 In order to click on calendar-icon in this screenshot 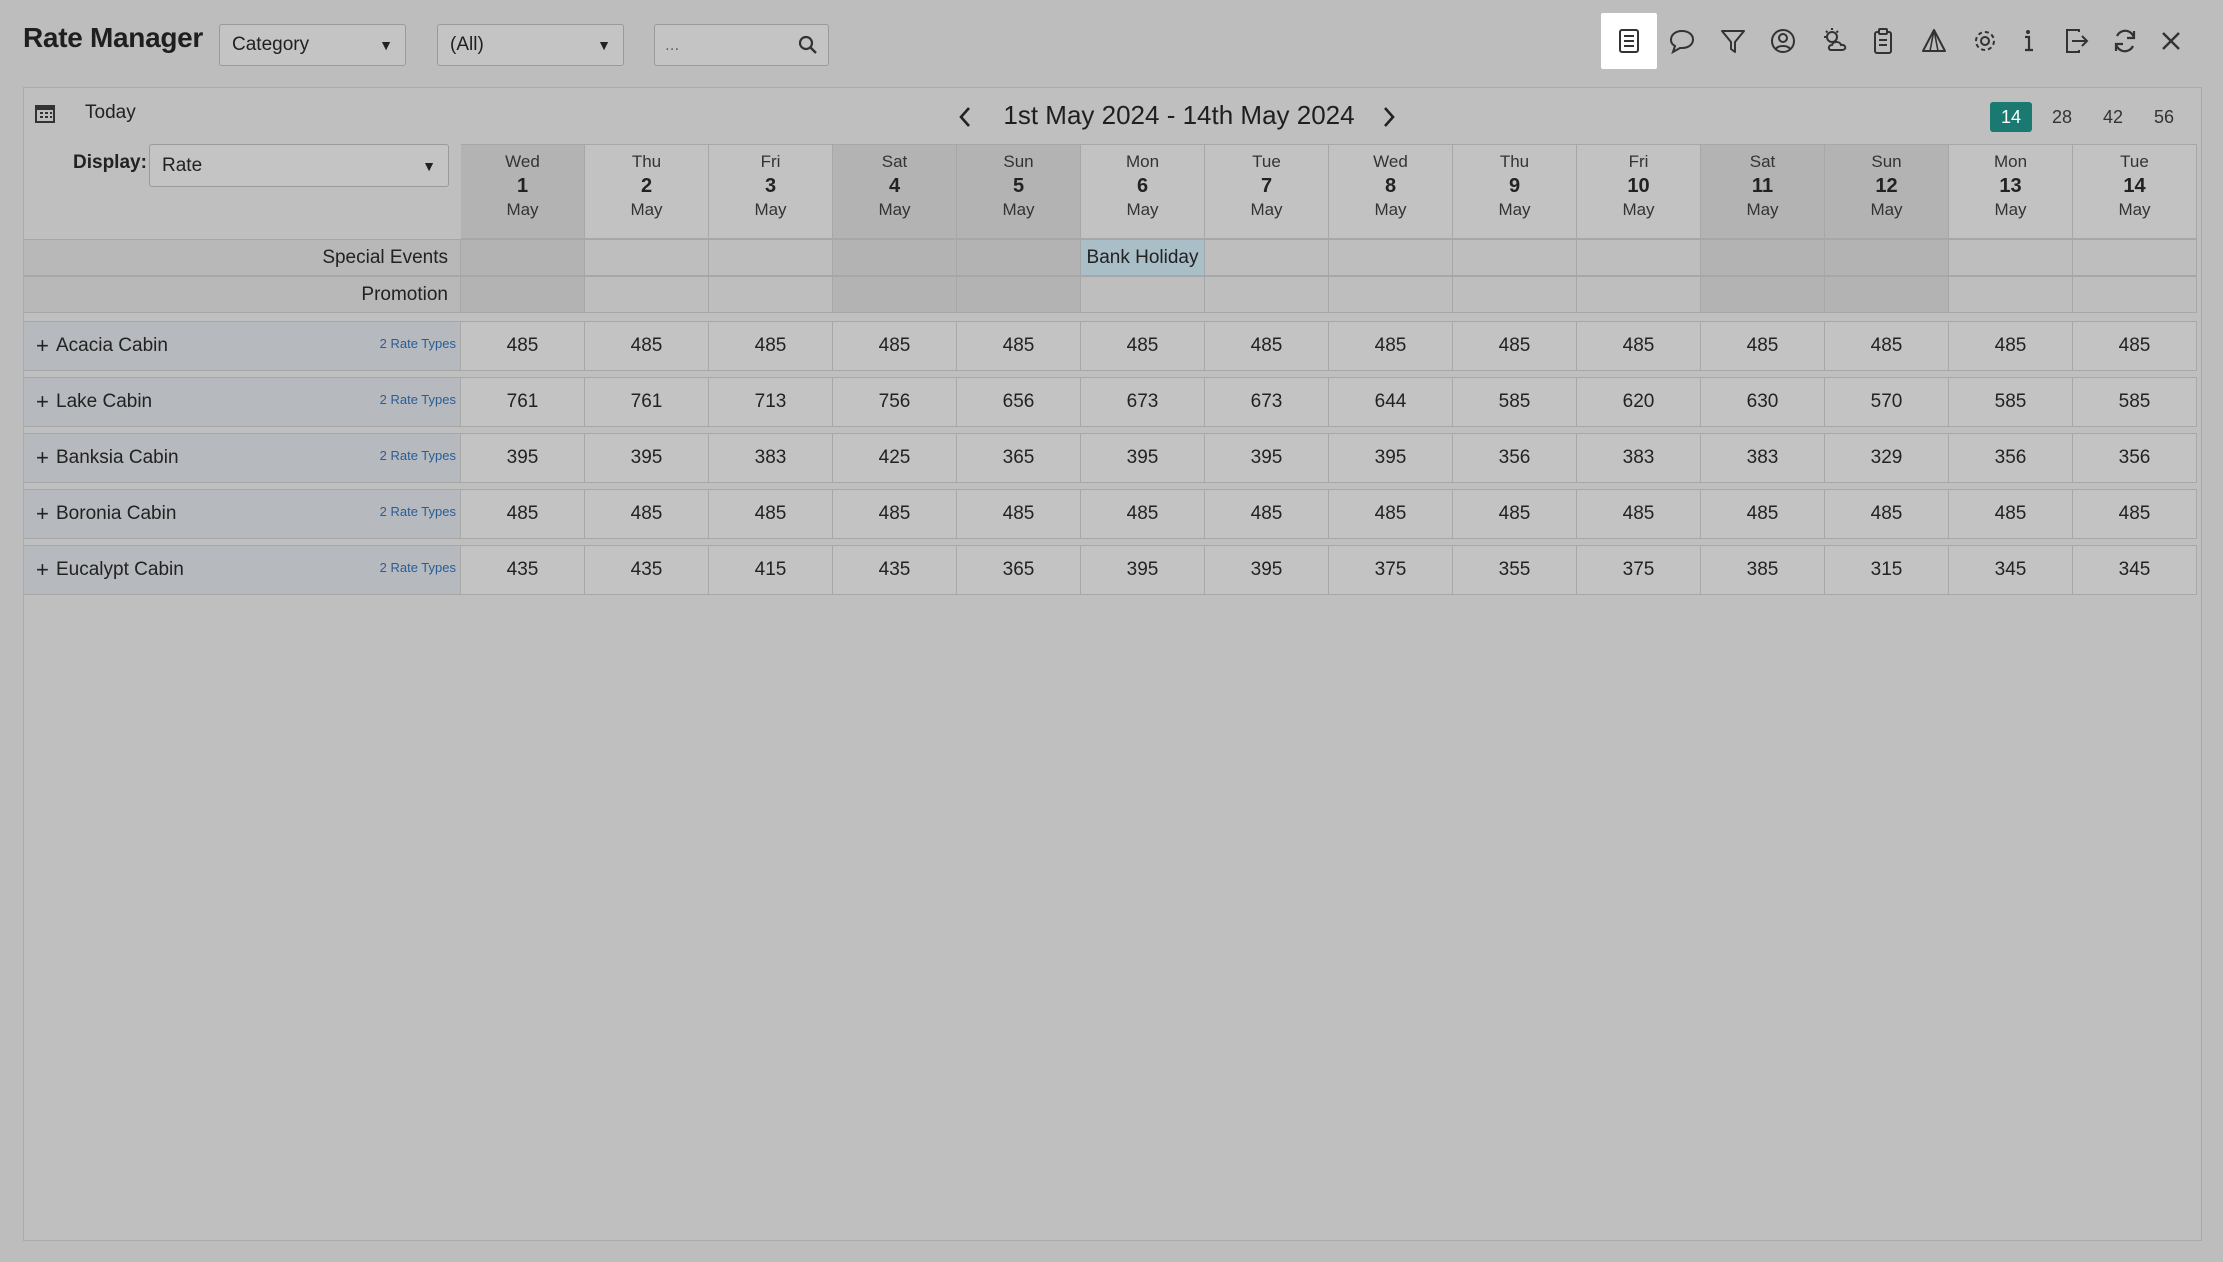, I will do `click(45, 113)`.